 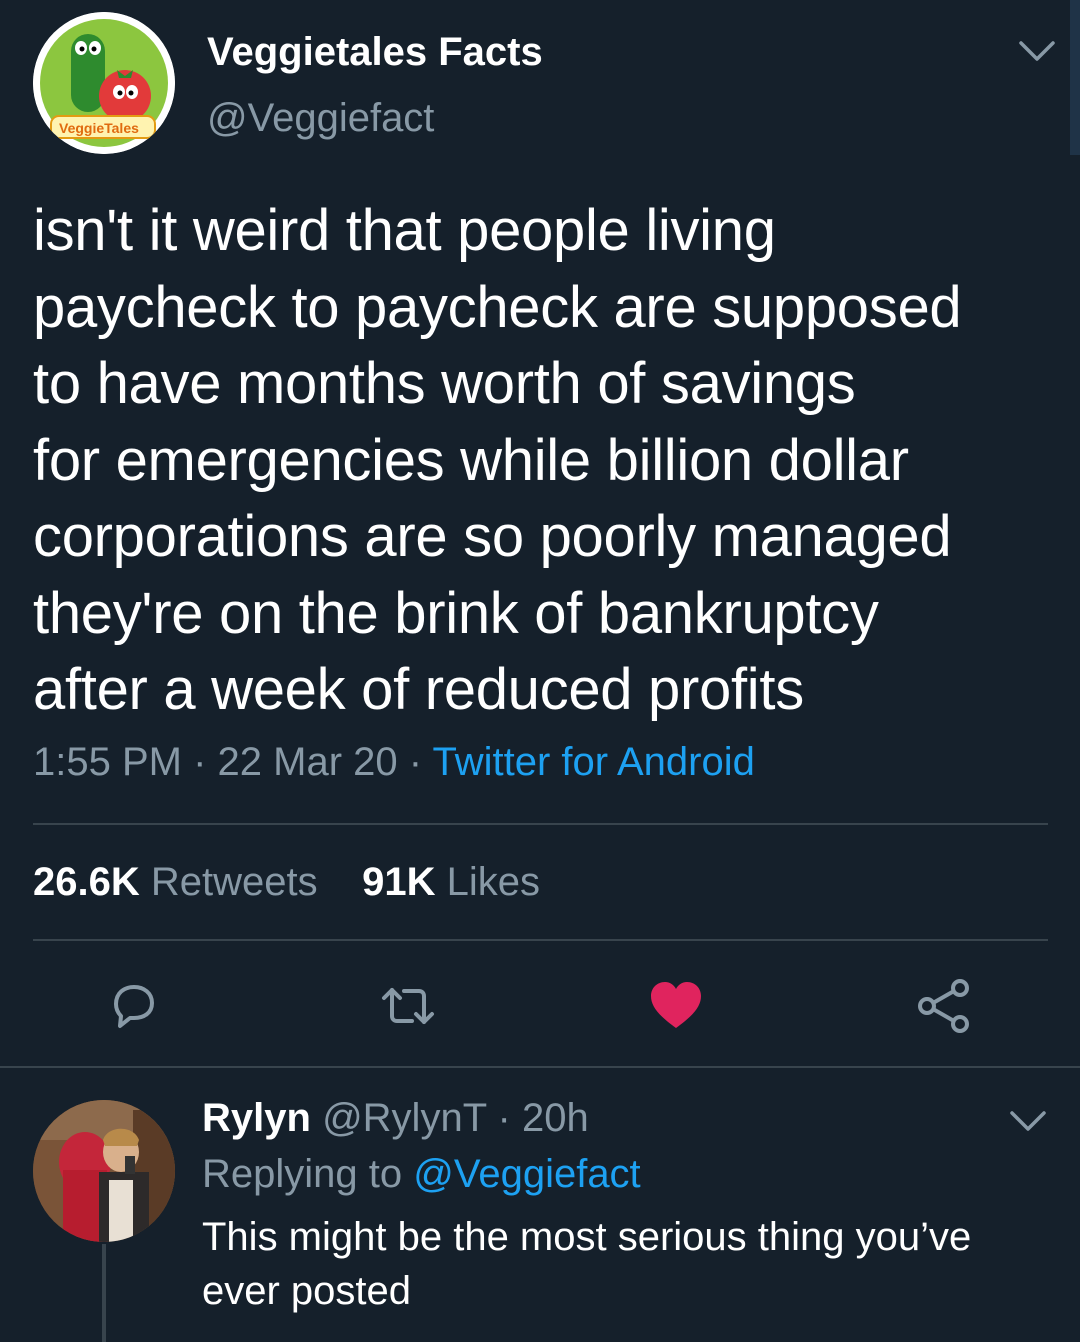 I want to click on share-icon, so click(x=943, y=1006).